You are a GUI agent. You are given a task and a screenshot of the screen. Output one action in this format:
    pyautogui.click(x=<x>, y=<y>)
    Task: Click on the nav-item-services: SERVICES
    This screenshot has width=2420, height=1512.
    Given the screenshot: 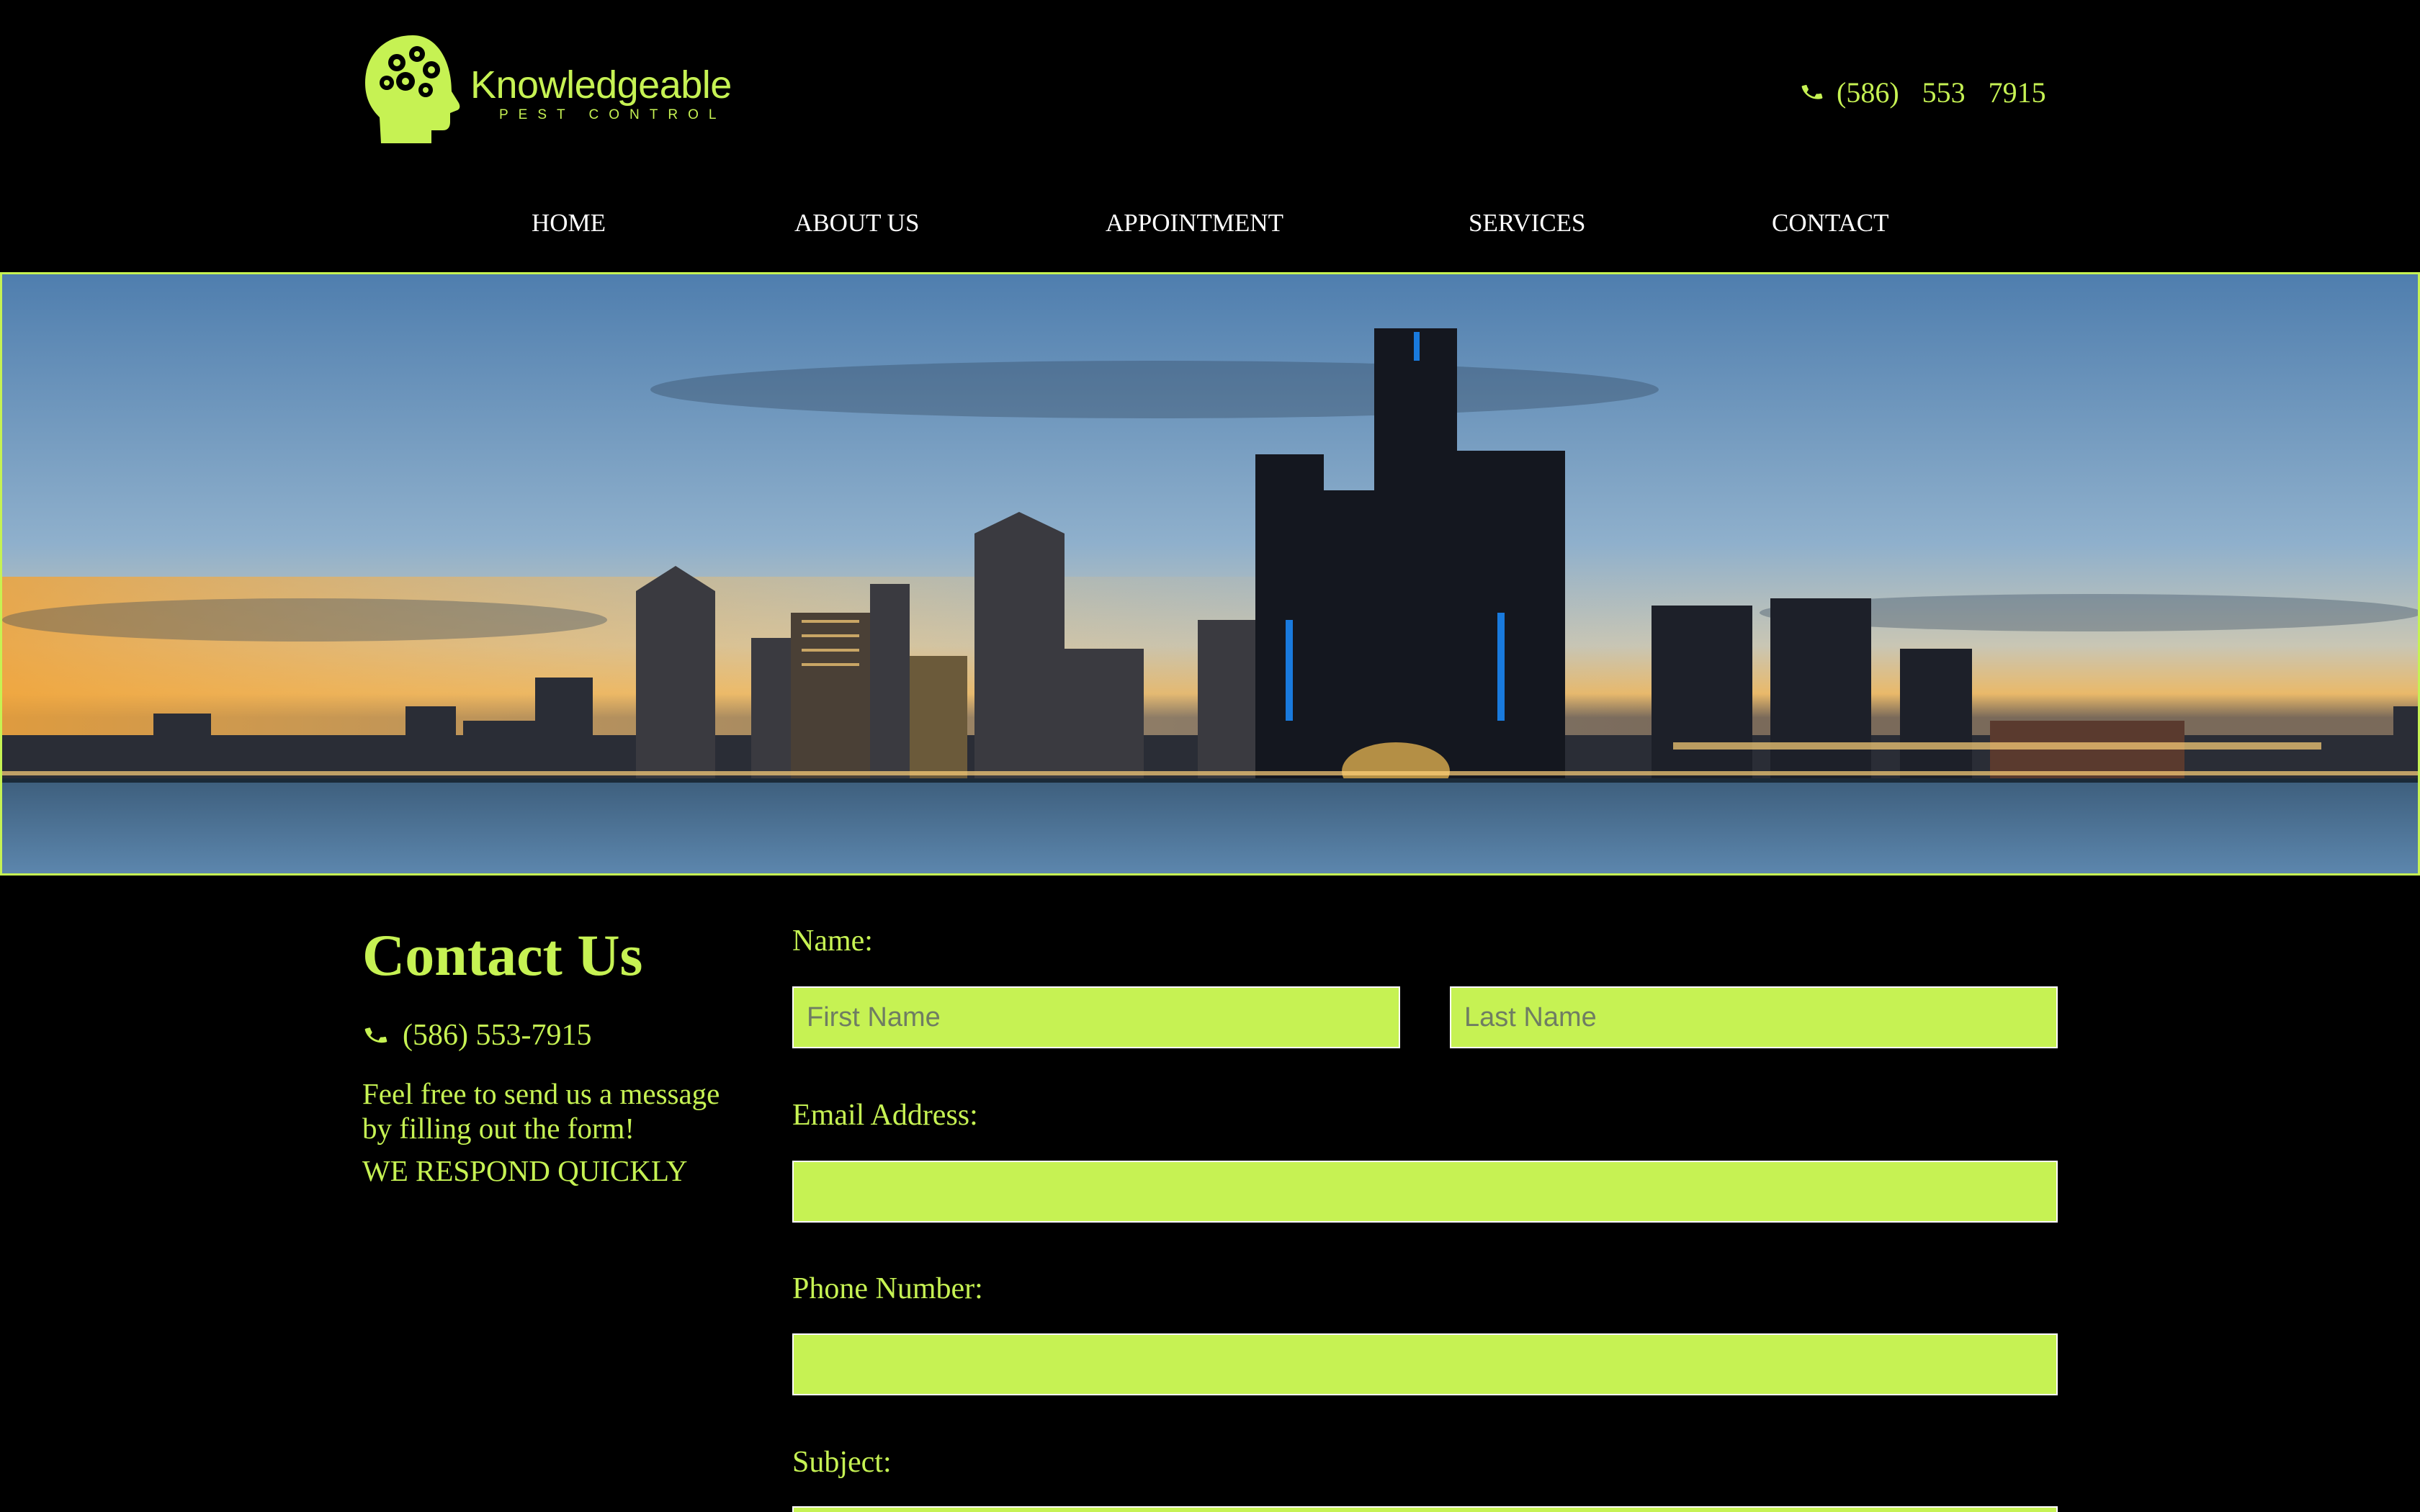 What is the action you would take?
    pyautogui.click(x=1527, y=223)
    